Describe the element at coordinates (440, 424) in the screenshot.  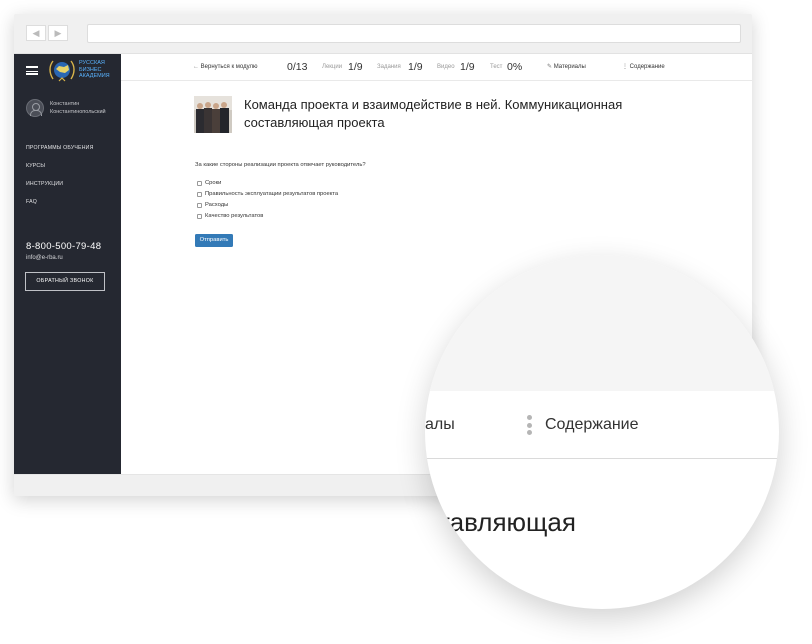
I see `magnified-materials-fragment: алы` at that location.